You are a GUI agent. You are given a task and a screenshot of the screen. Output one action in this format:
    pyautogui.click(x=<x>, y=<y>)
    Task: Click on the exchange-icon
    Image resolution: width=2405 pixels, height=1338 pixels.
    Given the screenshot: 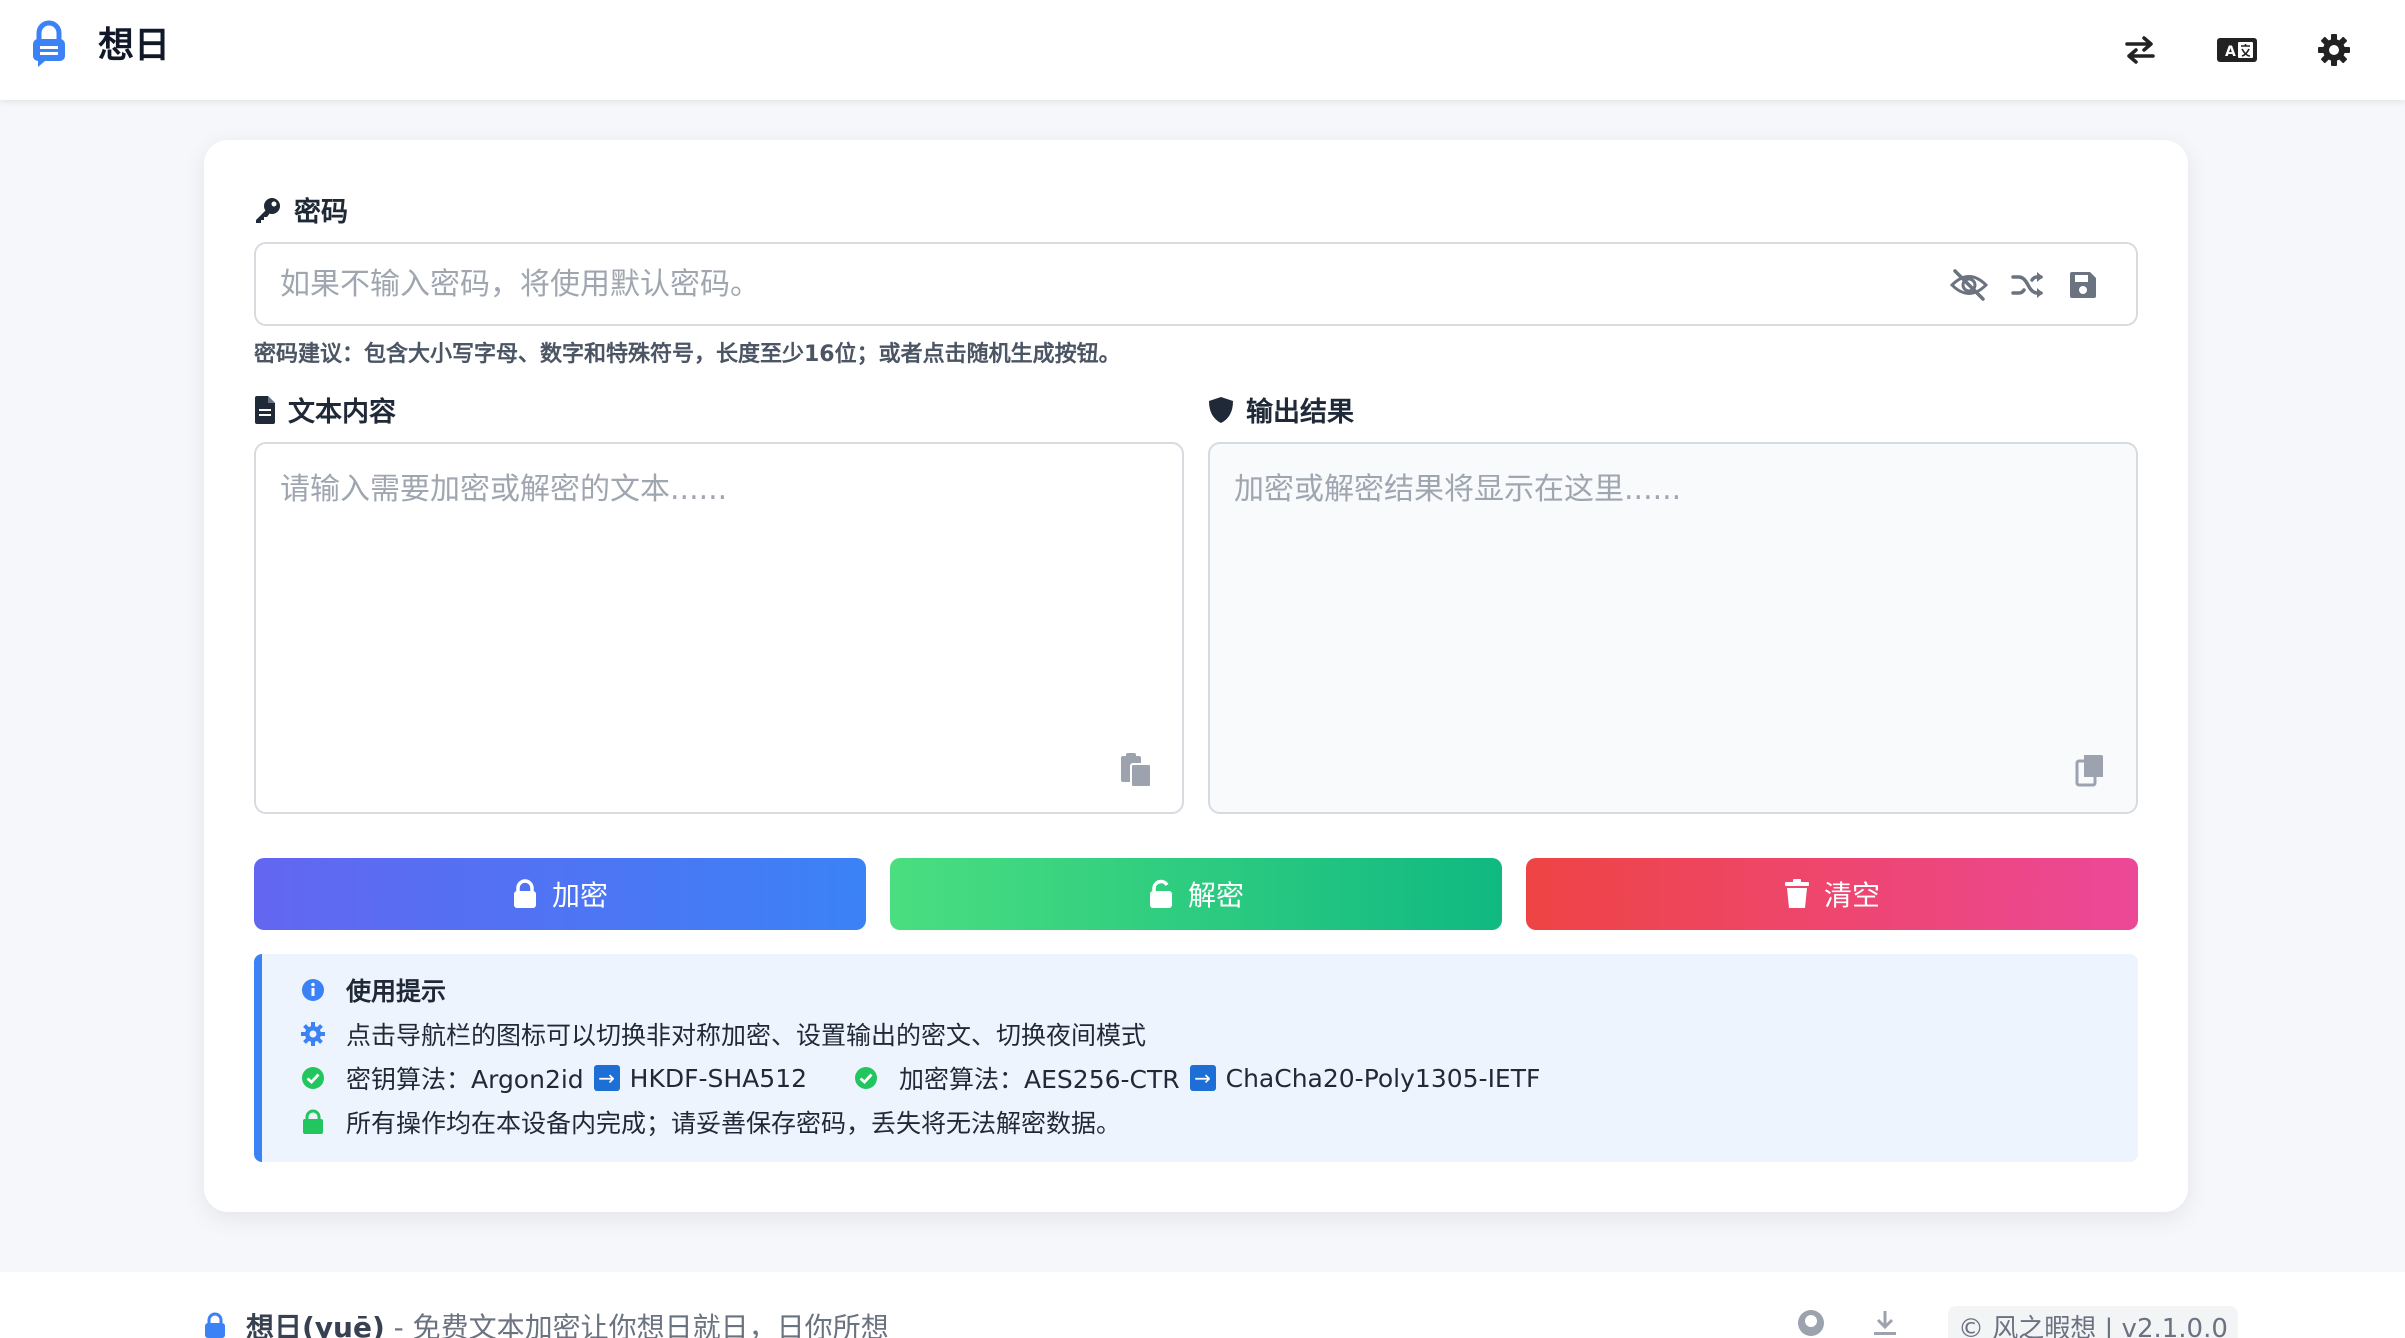 What is the action you would take?
    pyautogui.click(x=2140, y=50)
    